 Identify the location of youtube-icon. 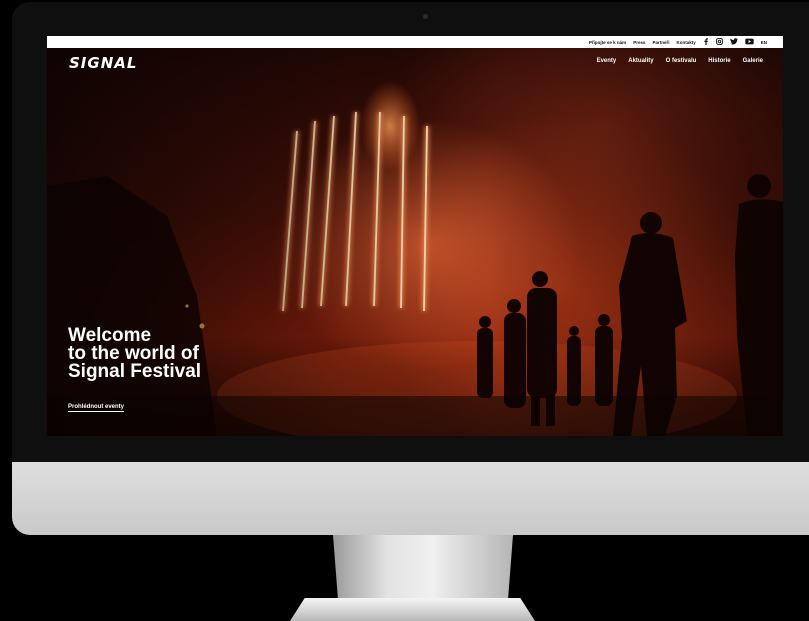
(749, 42).